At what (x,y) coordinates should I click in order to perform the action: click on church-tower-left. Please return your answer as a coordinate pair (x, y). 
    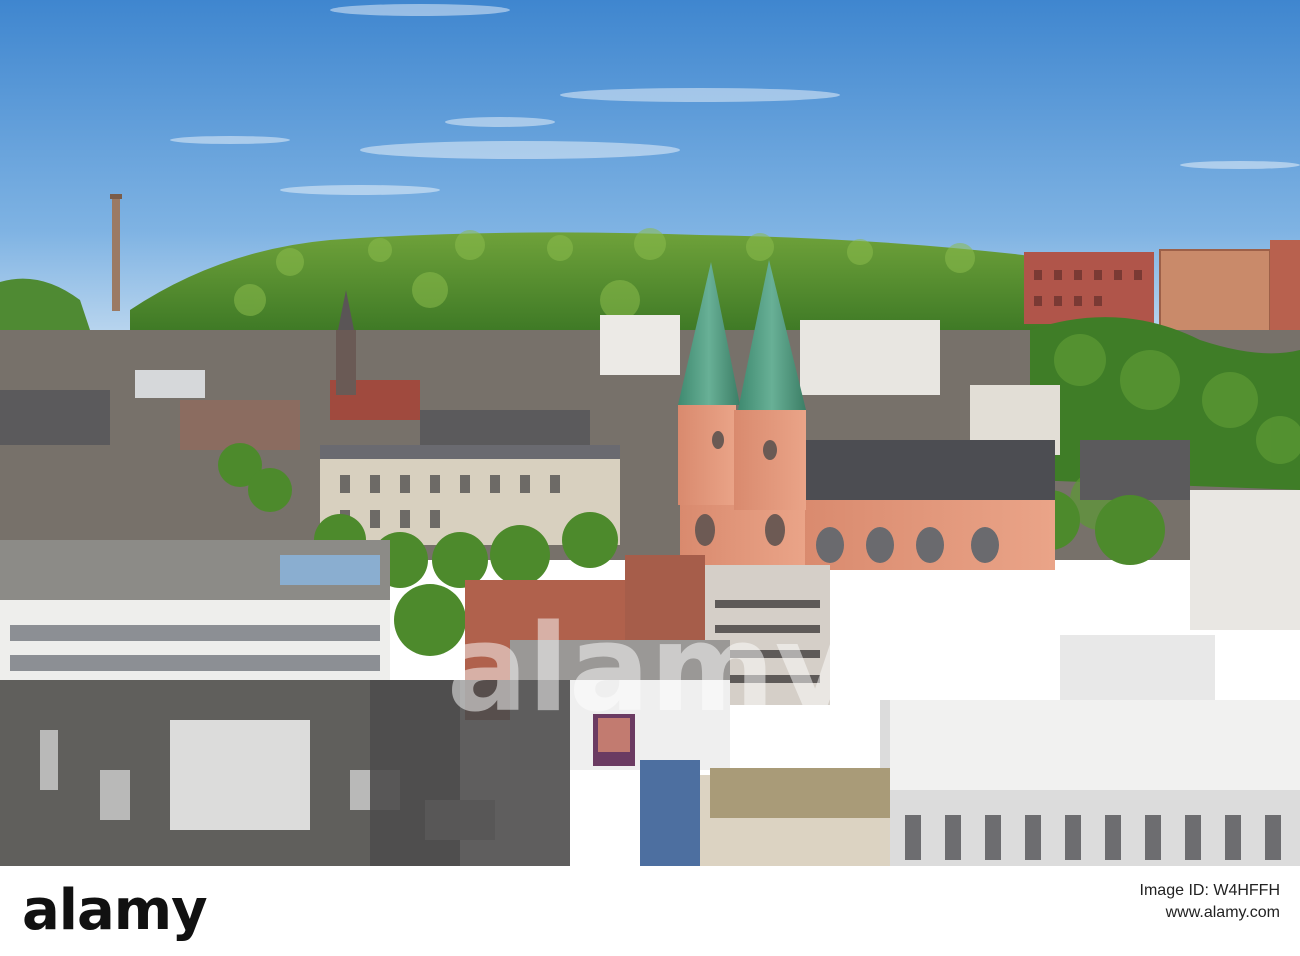
    Looking at the image, I should click on (707, 455).